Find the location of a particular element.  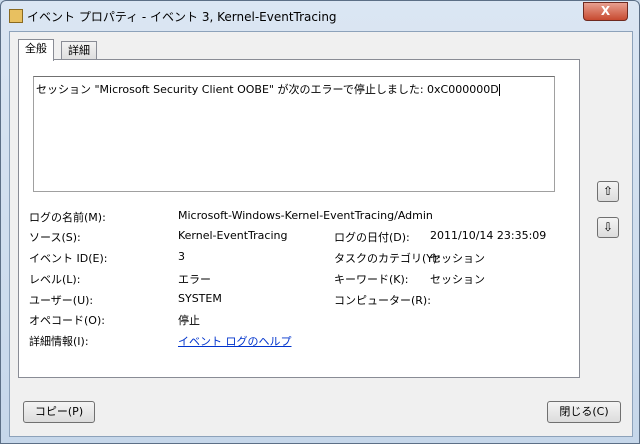

opcode-value: 停止 is located at coordinates (189, 320).